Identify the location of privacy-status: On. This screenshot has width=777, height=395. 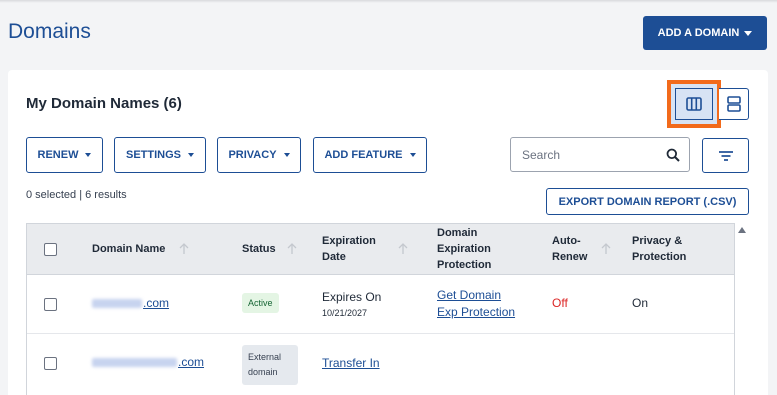
(640, 303).